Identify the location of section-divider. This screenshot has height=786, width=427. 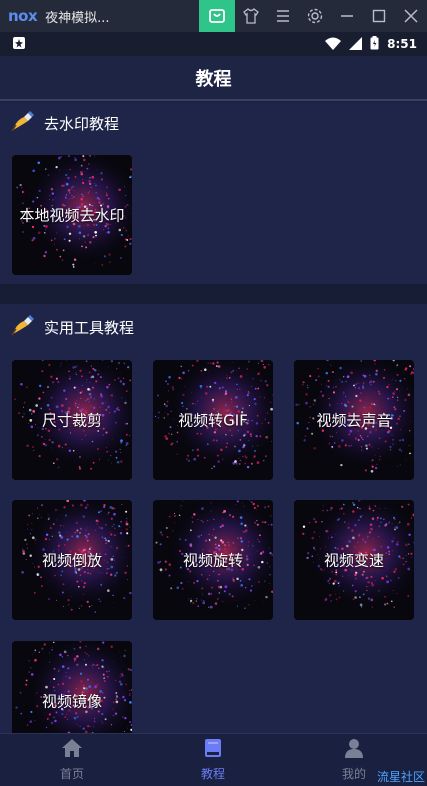
(213, 294).